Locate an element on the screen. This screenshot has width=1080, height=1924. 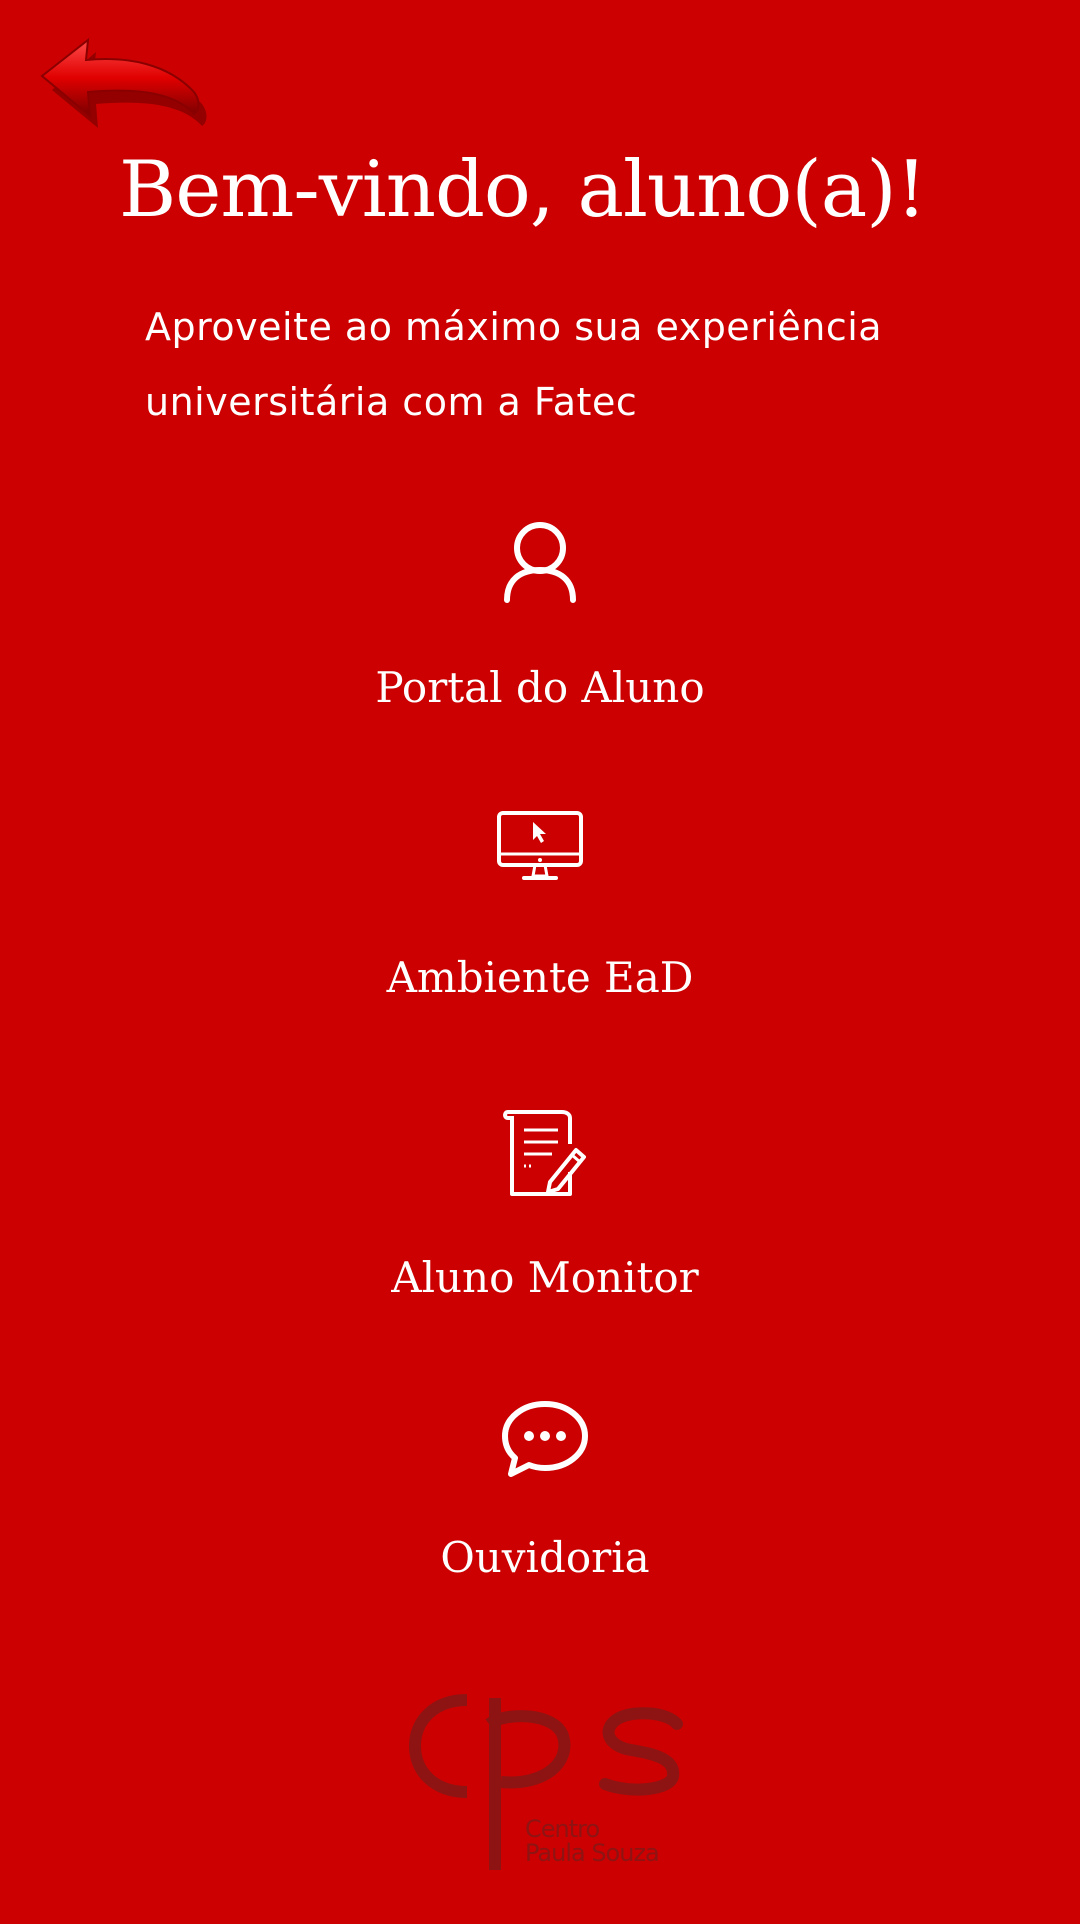
document-edit-icon is located at coordinates (544, 1153).